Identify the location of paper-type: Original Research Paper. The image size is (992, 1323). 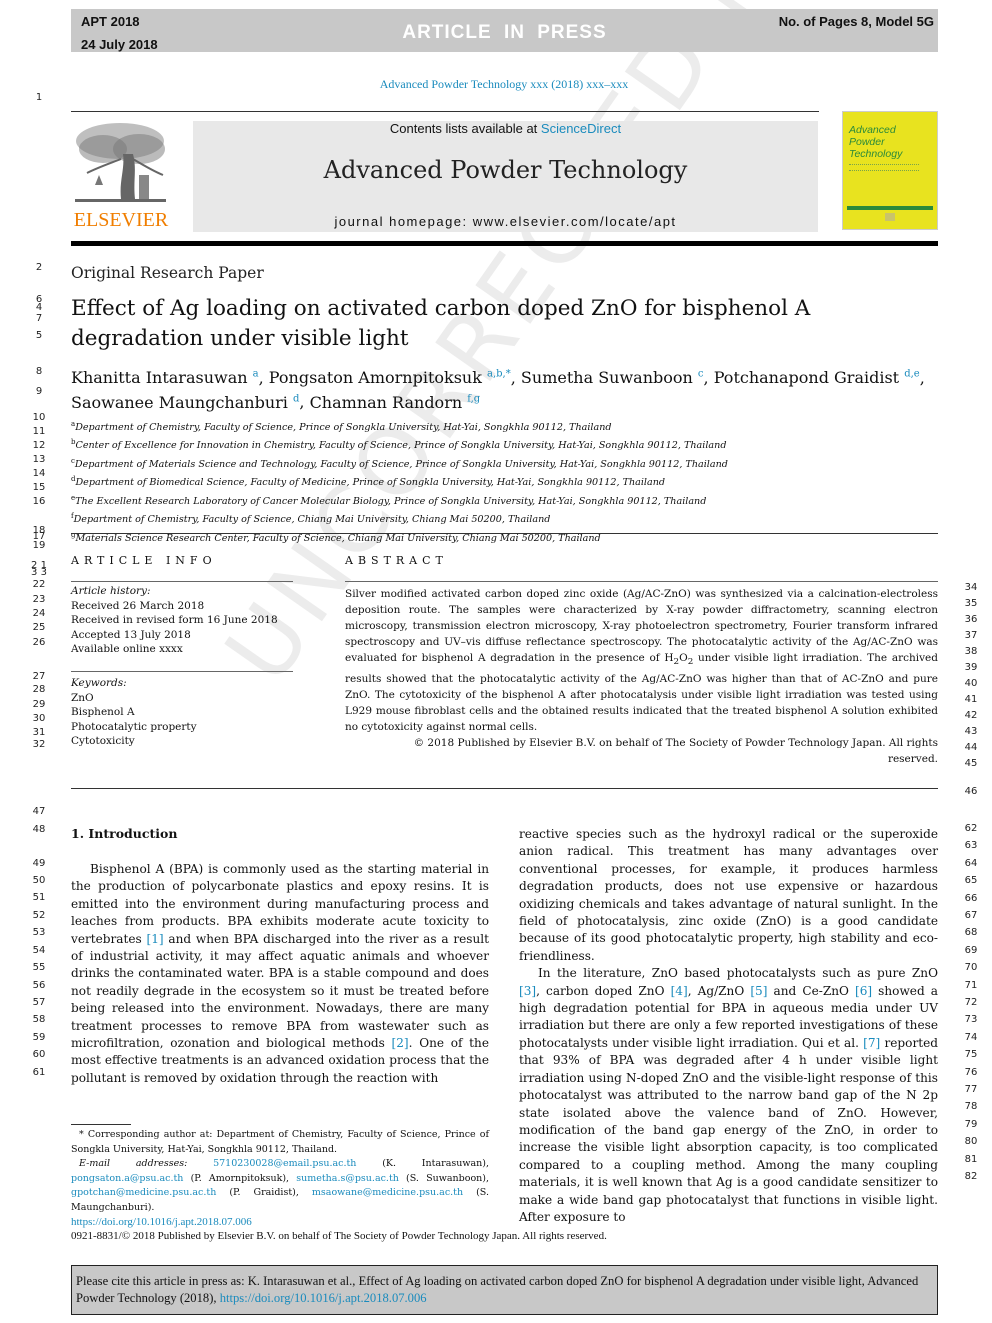
(167, 273).